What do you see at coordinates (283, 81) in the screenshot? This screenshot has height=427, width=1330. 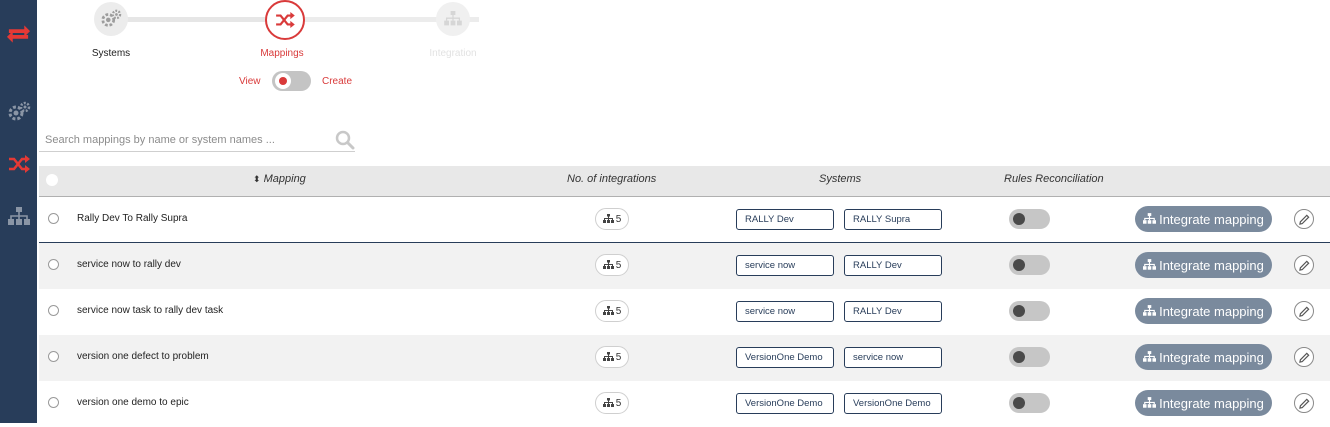 I see `switch-knob` at bounding box center [283, 81].